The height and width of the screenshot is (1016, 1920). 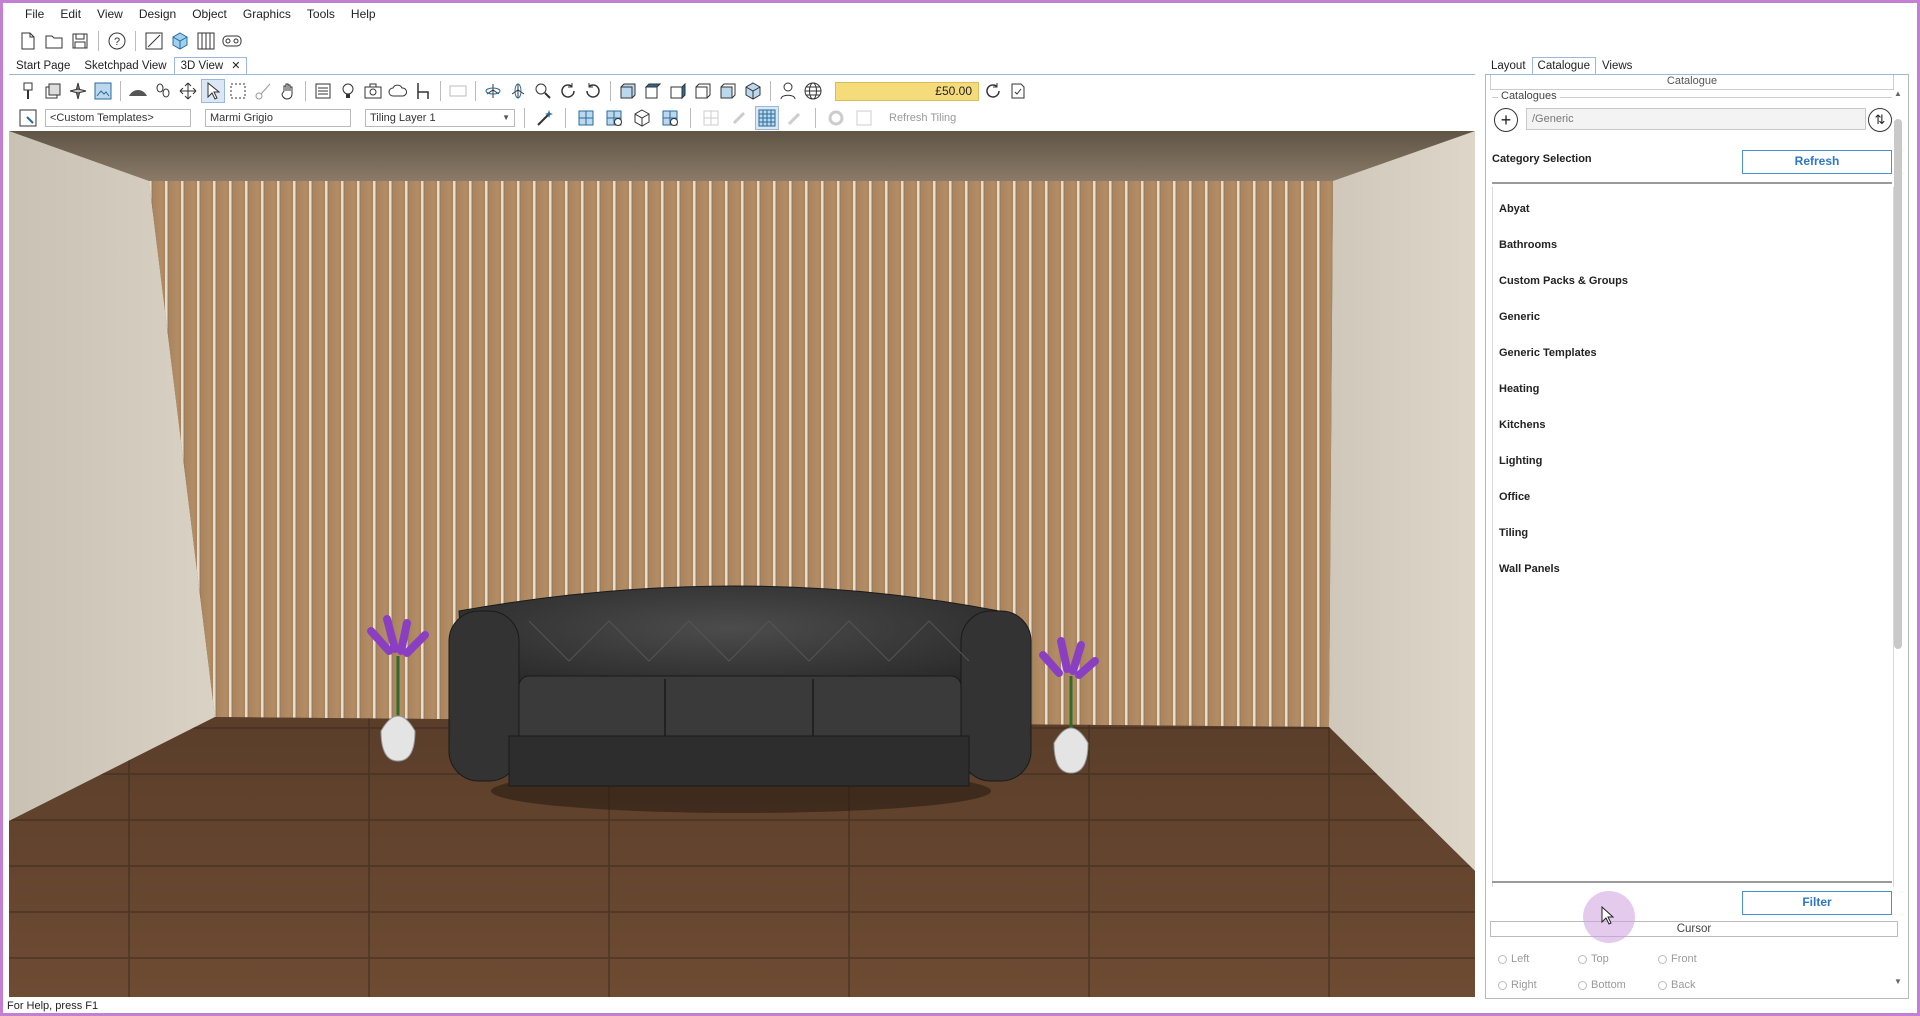 I want to click on panel-scrollbar: ▲ ▼, so click(x=1898, y=539).